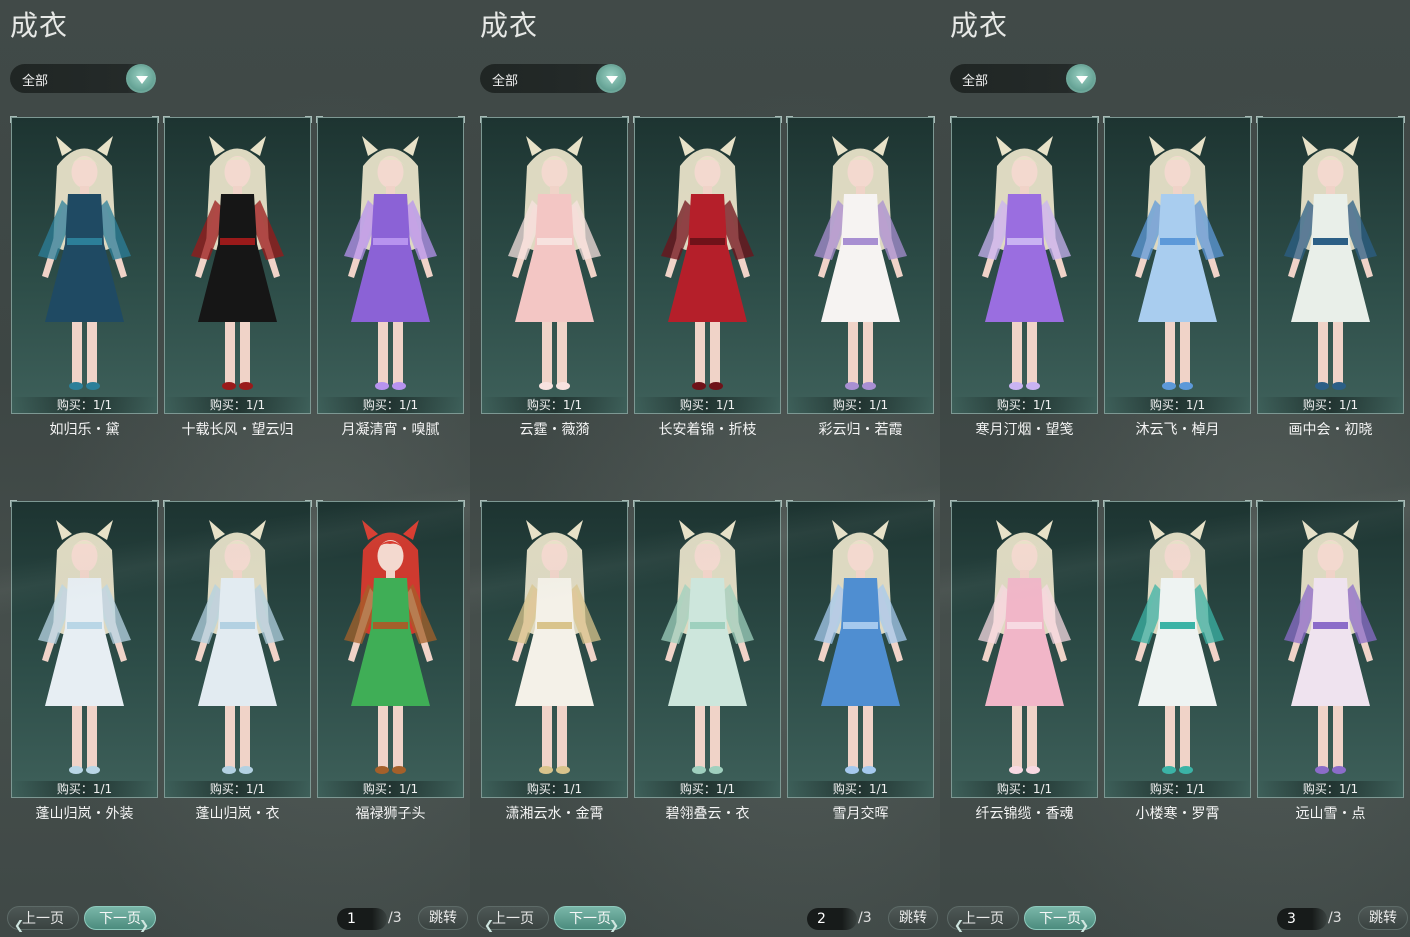  Describe the element at coordinates (860, 430) in the screenshot. I see `outfit-name: 彩云归・若霞` at that location.